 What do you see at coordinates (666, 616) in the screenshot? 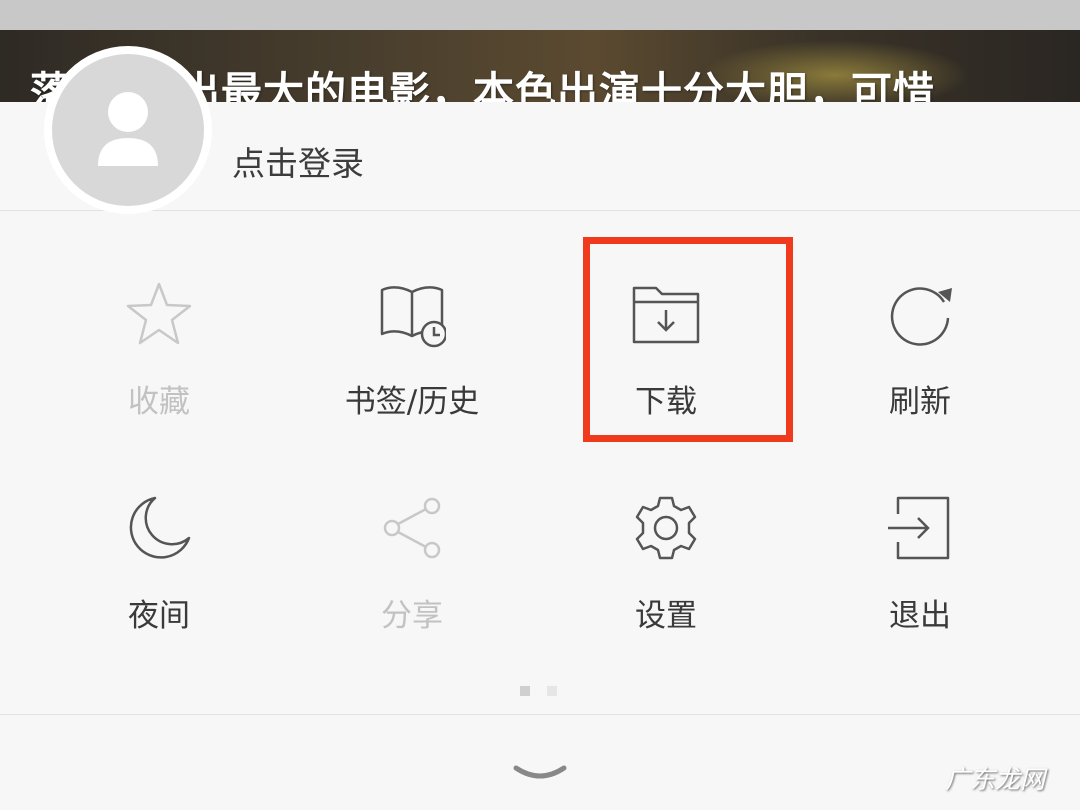
I see `menu-item-label: 设置` at bounding box center [666, 616].